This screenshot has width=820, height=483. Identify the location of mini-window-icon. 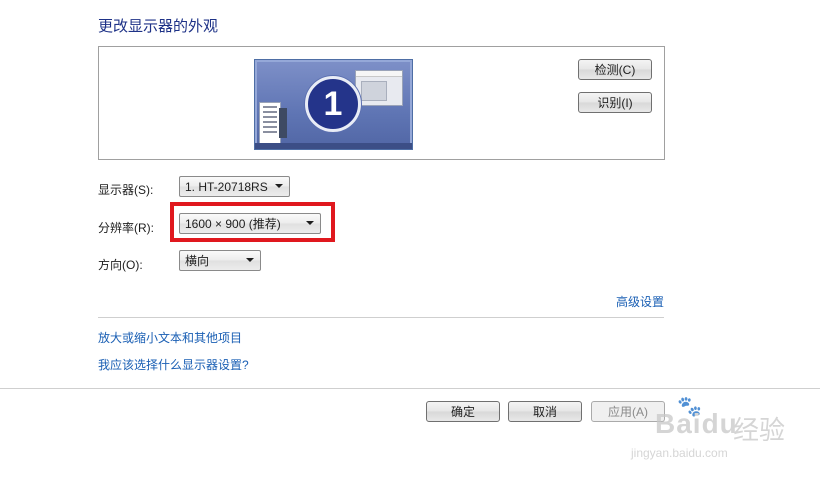
(379, 88).